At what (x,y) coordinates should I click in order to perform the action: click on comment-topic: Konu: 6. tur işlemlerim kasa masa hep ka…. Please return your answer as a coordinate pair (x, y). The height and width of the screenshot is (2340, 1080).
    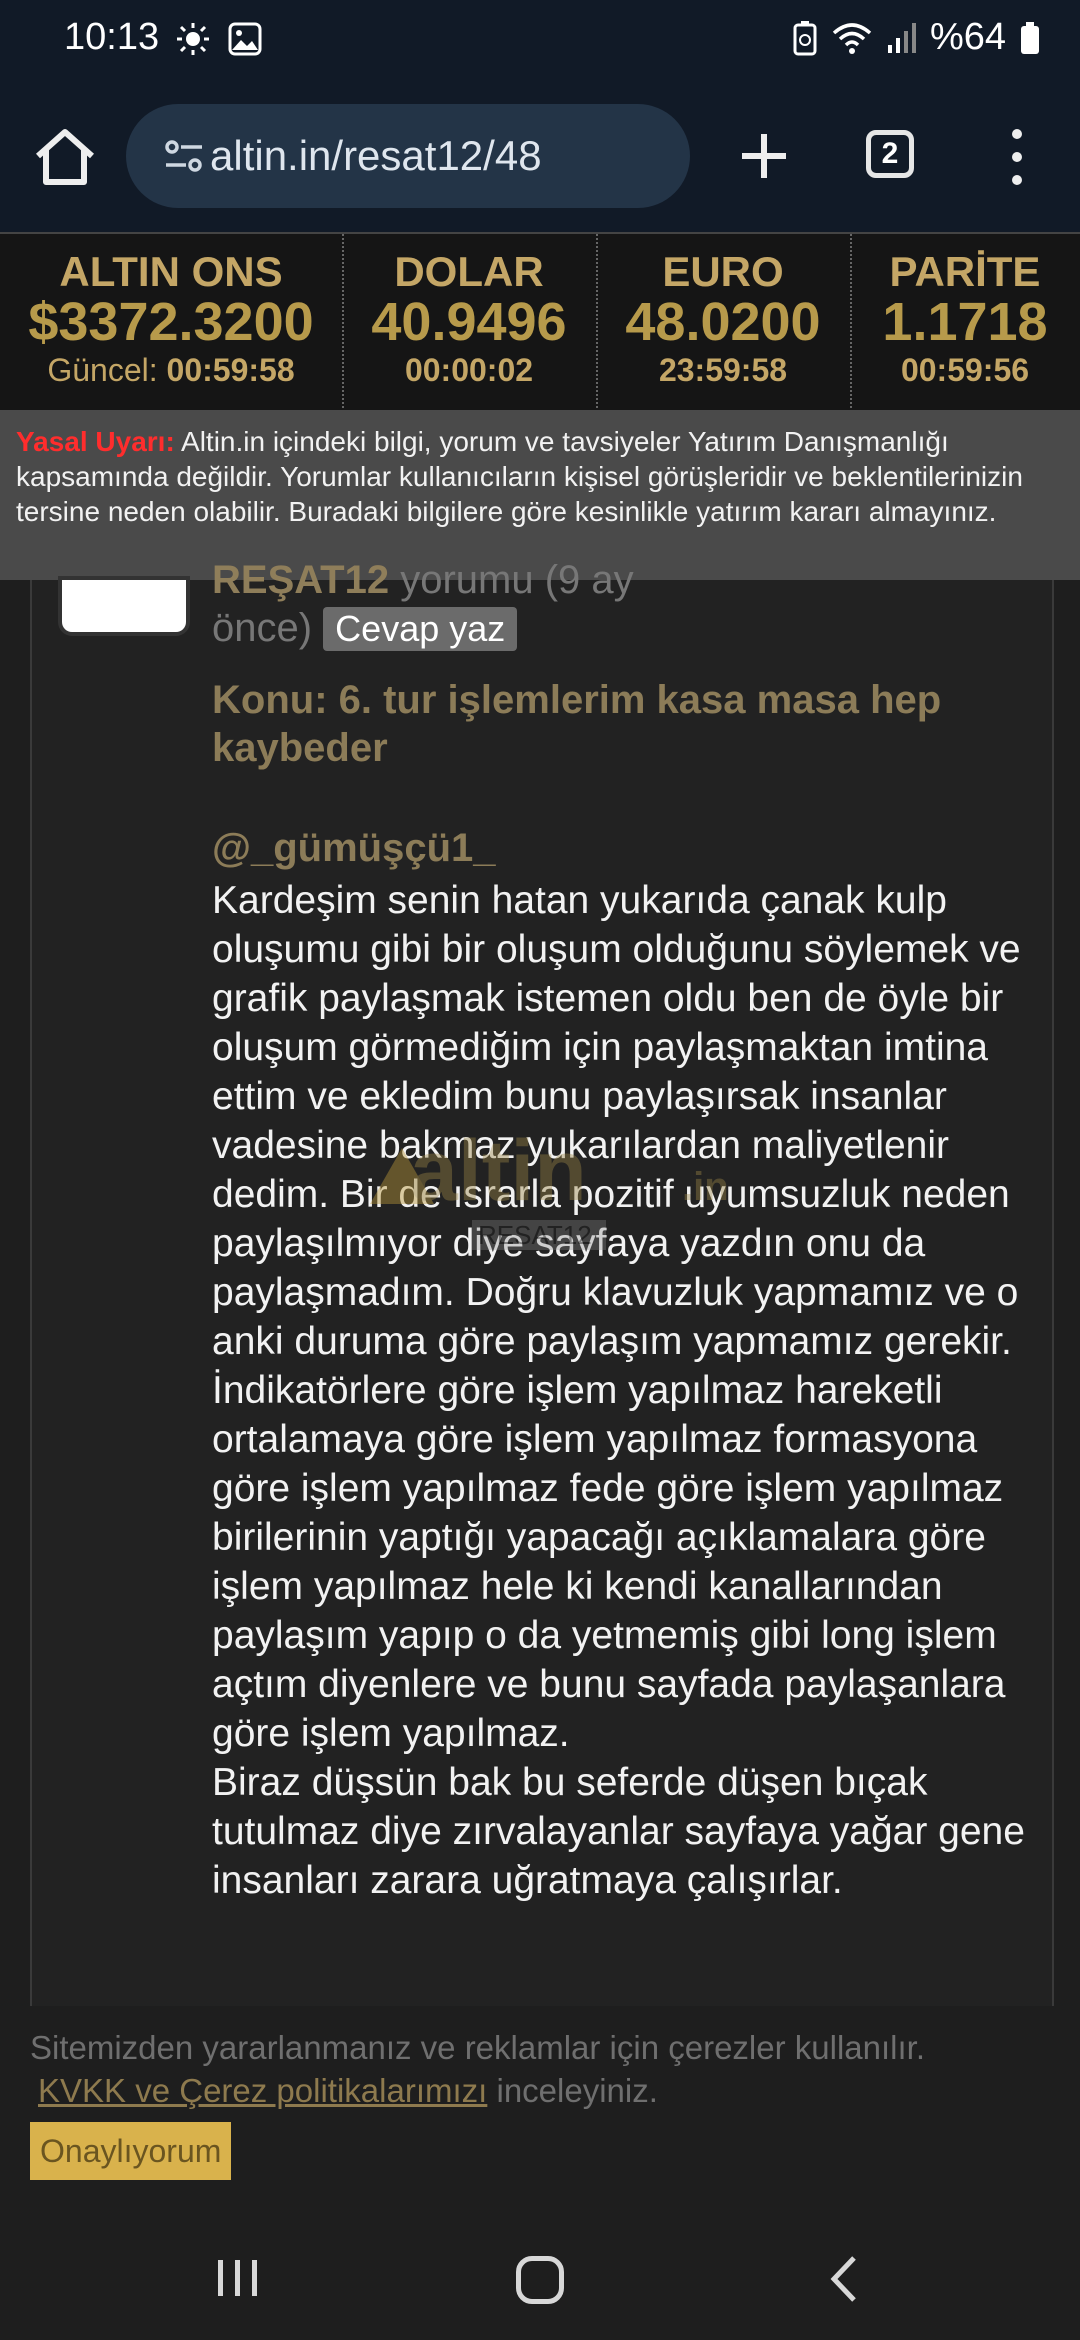
    Looking at the image, I should click on (612, 724).